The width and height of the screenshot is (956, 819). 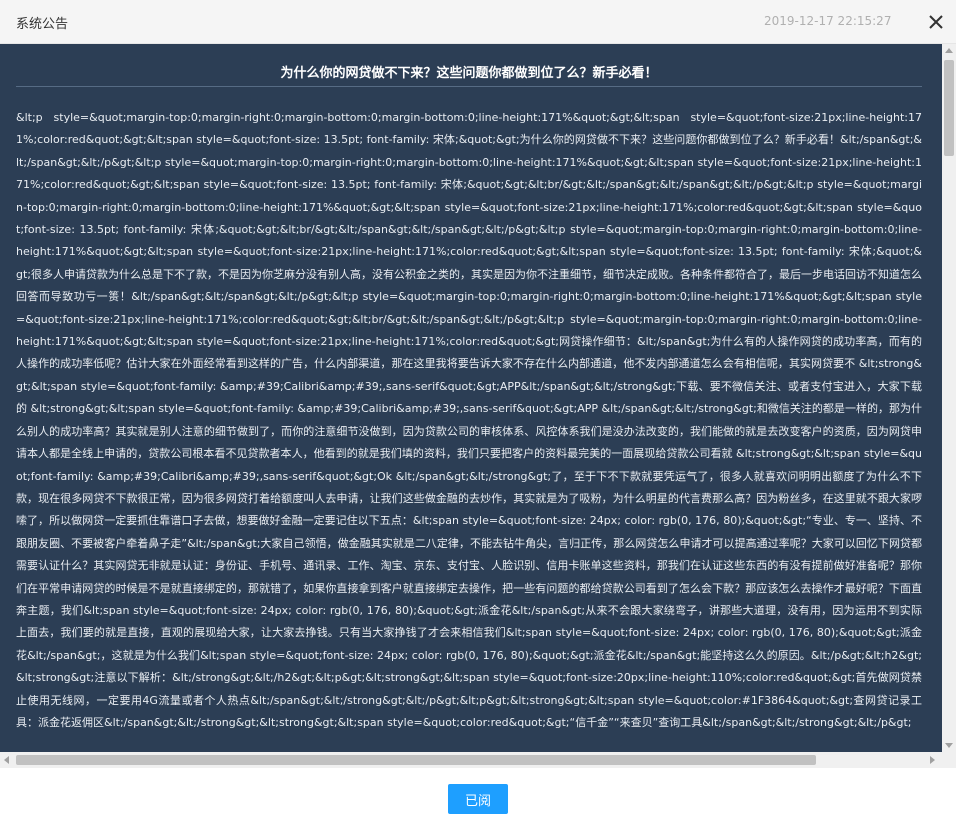 I want to click on horizontal-scrollbar, so click(x=478, y=760).